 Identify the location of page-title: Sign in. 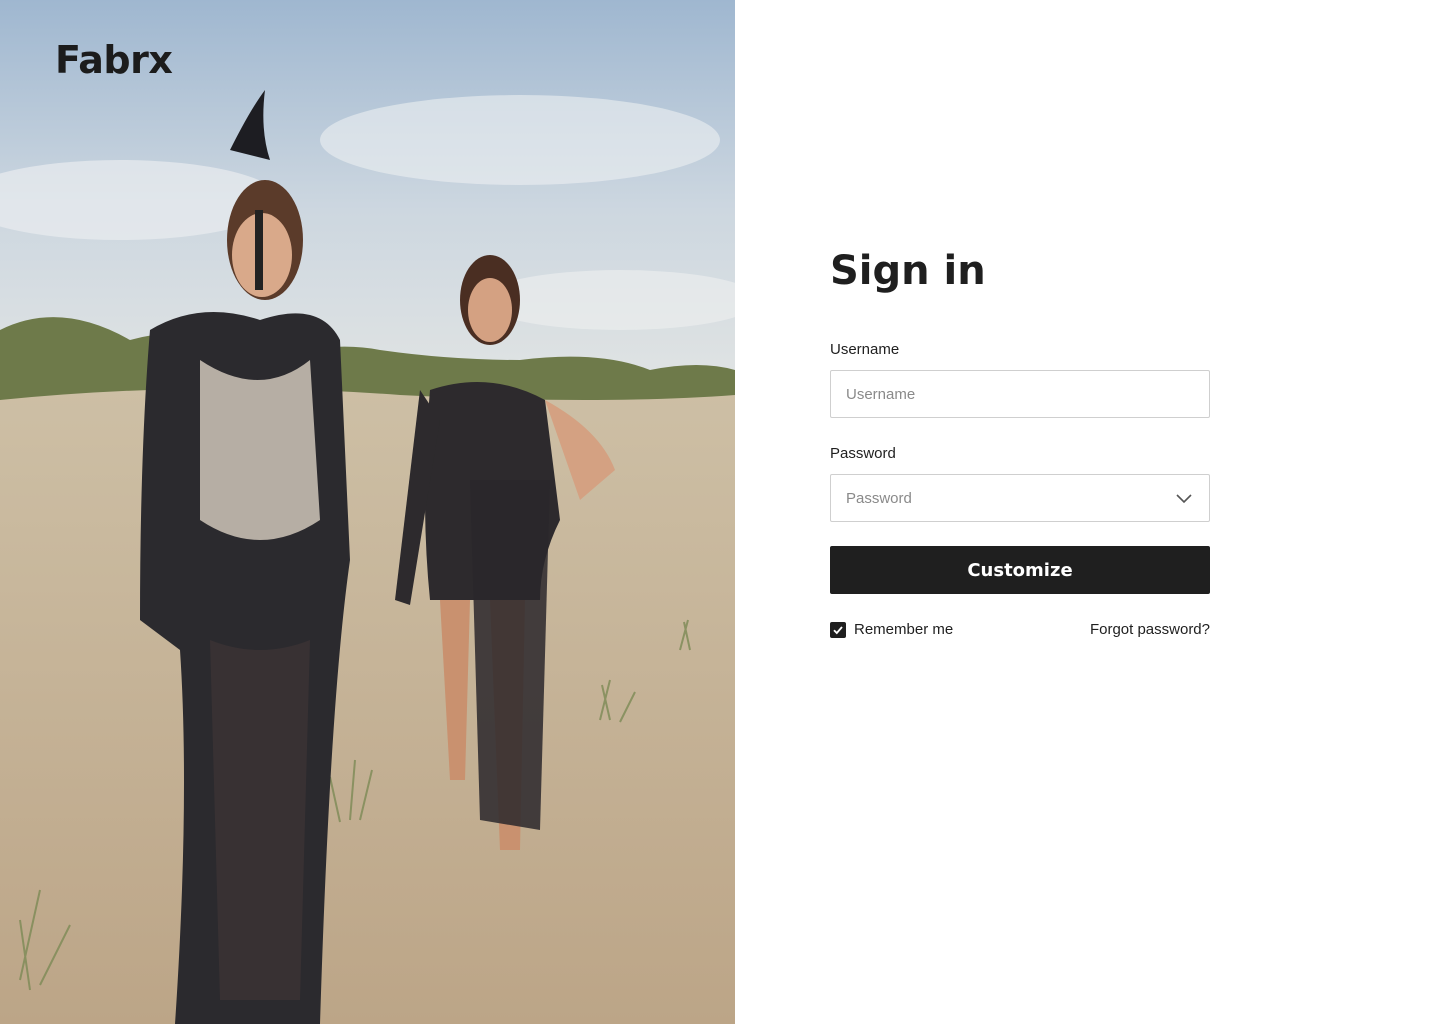
(908, 271).